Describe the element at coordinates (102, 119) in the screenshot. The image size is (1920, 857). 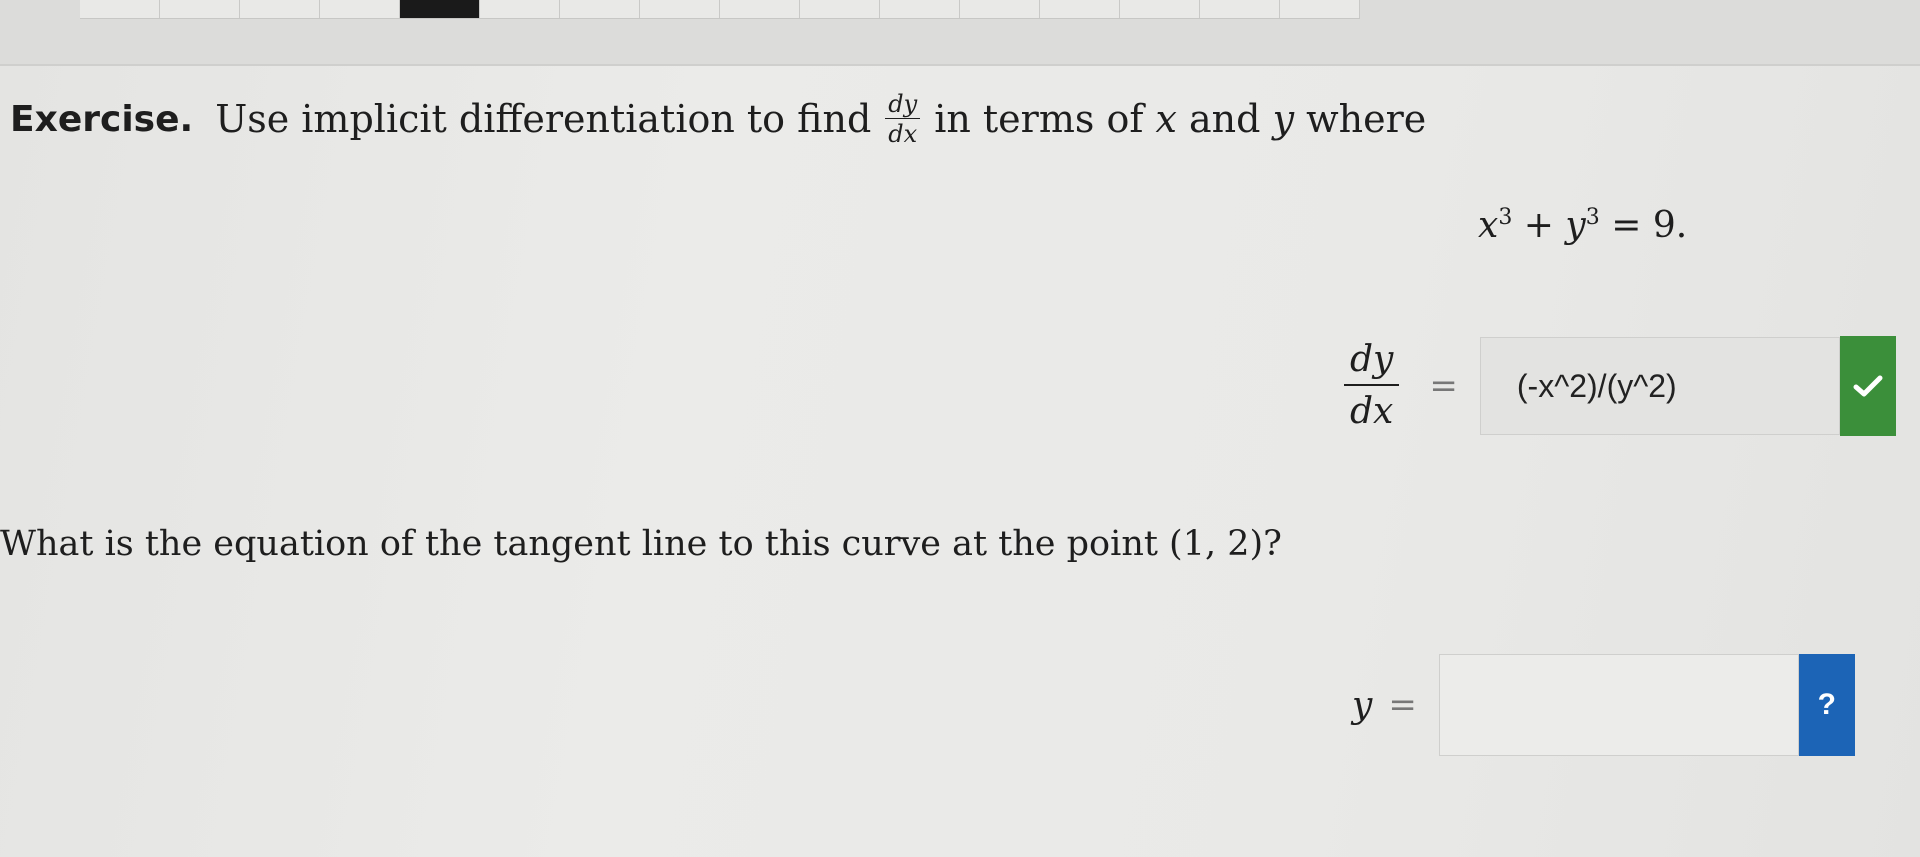
I see `exercise-label: Exercise.` at that location.